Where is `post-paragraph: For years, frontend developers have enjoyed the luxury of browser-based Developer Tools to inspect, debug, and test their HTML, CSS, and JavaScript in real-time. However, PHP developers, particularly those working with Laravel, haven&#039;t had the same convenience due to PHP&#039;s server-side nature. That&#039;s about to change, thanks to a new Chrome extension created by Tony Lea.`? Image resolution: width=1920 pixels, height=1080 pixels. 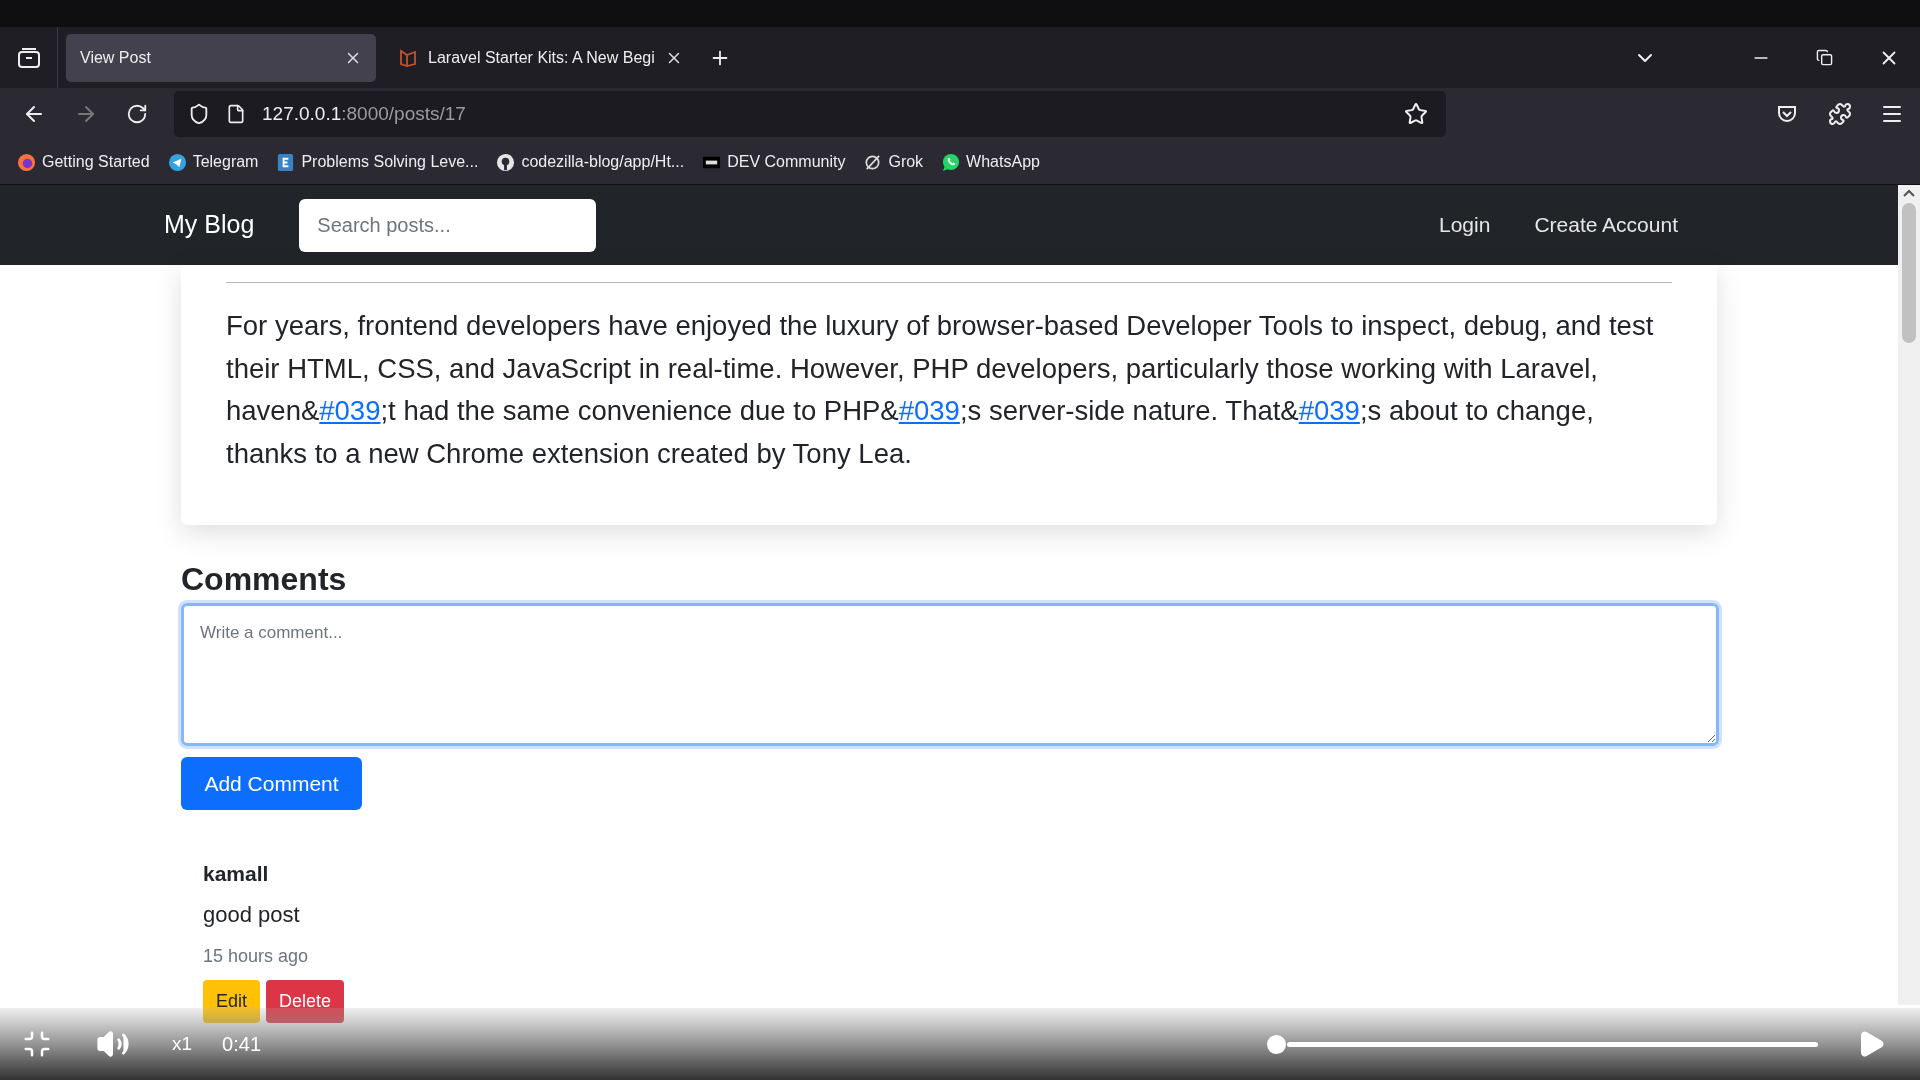
post-paragraph: For years, frontend developers have enjoyed the luxury of browser-based Developer Tools to inspect, debug, and test their HTML, CSS, and JavaScript in real-time. However, PHP developers, particularly those working with Laravel, haven&#039;t had the same convenience due to PHP&#039;s server-side nature. That&#039;s about to change, thanks to a new Chrome extension created by Tony Lea. is located at coordinates (940, 390).